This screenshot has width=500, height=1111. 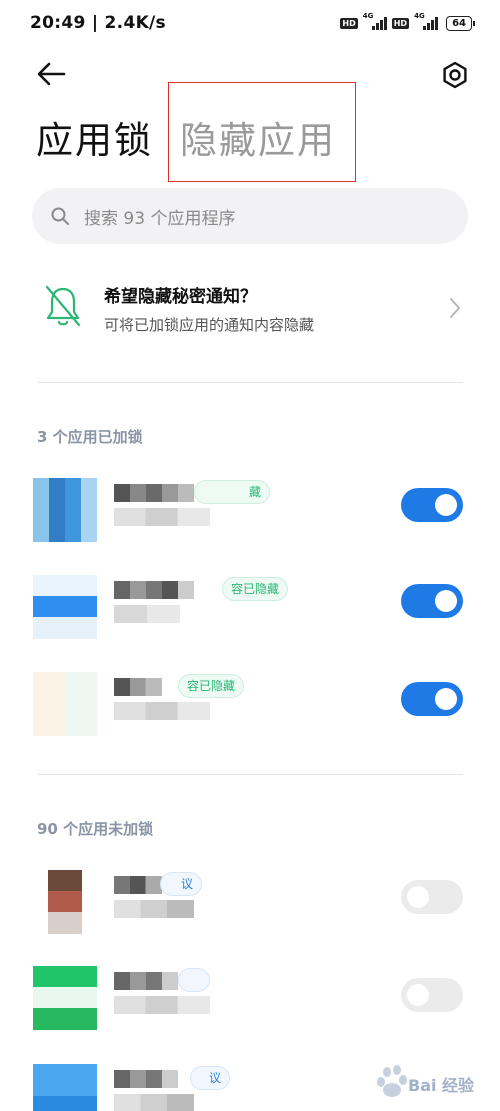 I want to click on status-bar: 20:49 | 2.4K/s HD 4G HD 4G 64, so click(x=250, y=23).